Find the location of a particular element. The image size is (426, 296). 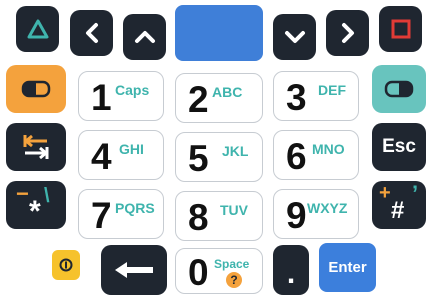

star-key: − \ * is located at coordinates (36, 205).